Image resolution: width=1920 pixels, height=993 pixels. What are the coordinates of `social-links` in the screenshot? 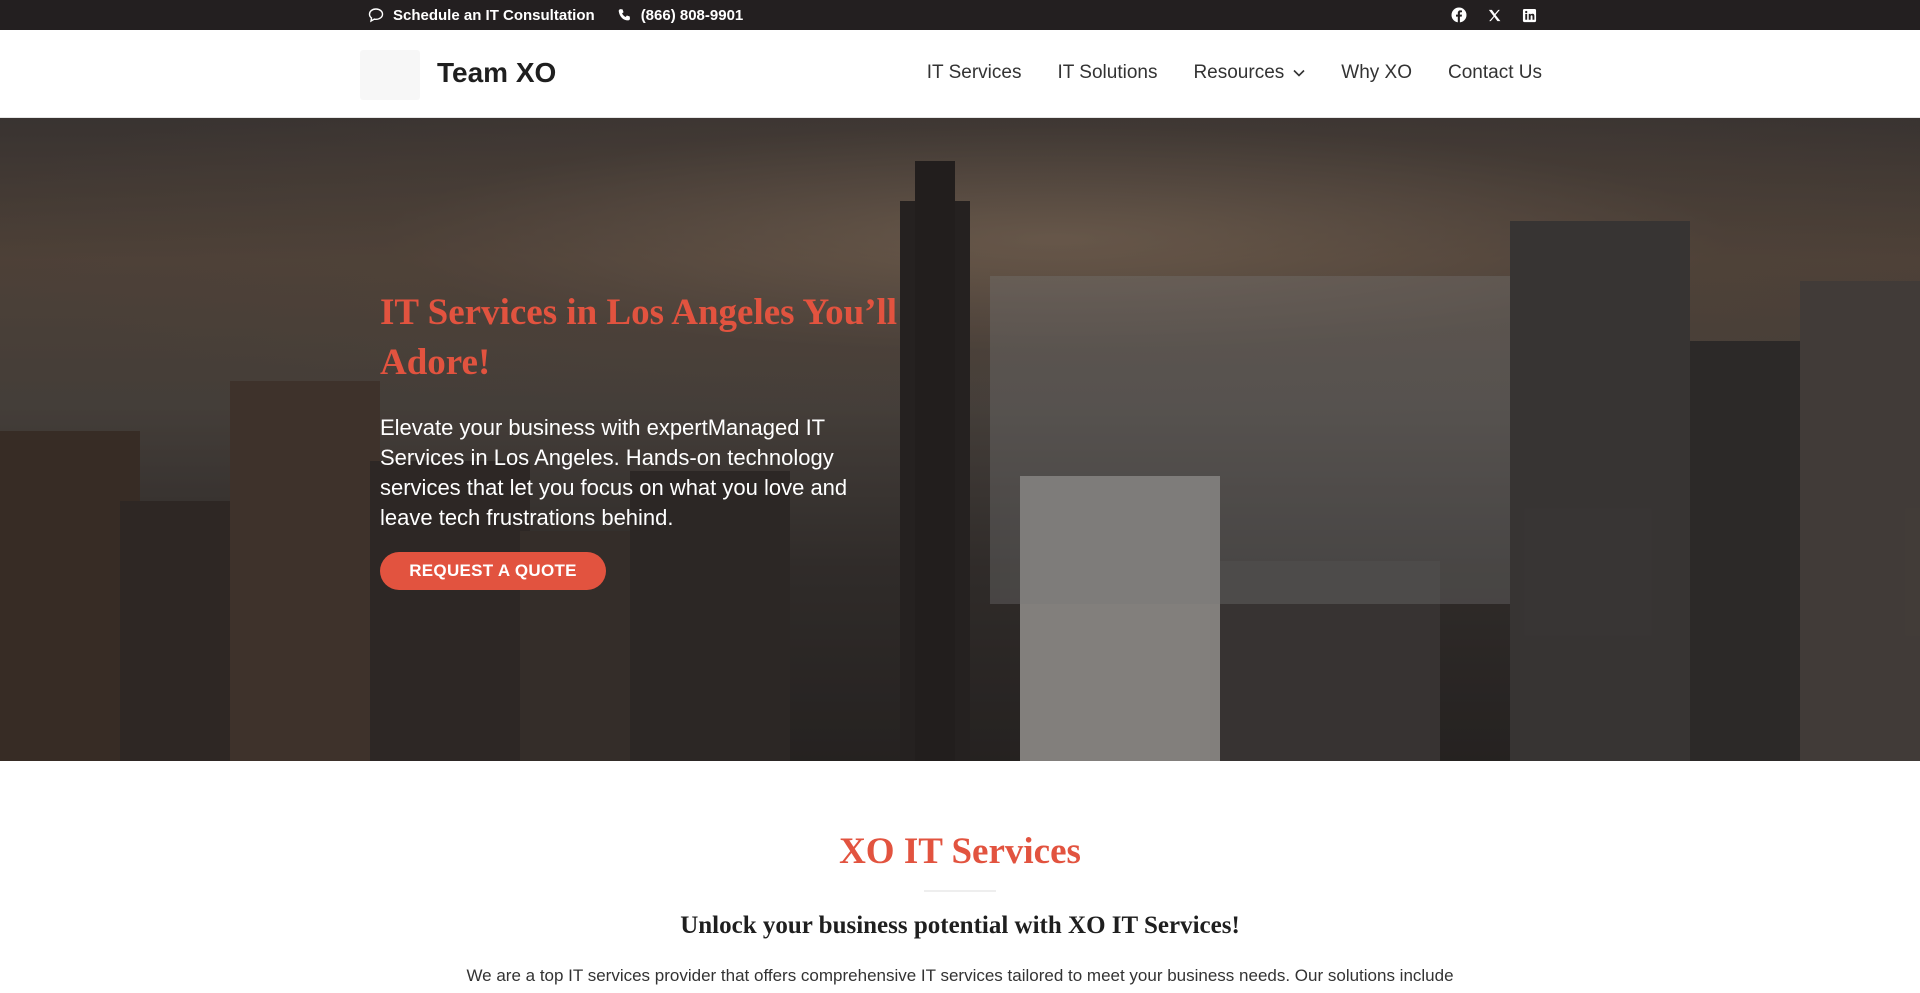 It's located at (1502, 15).